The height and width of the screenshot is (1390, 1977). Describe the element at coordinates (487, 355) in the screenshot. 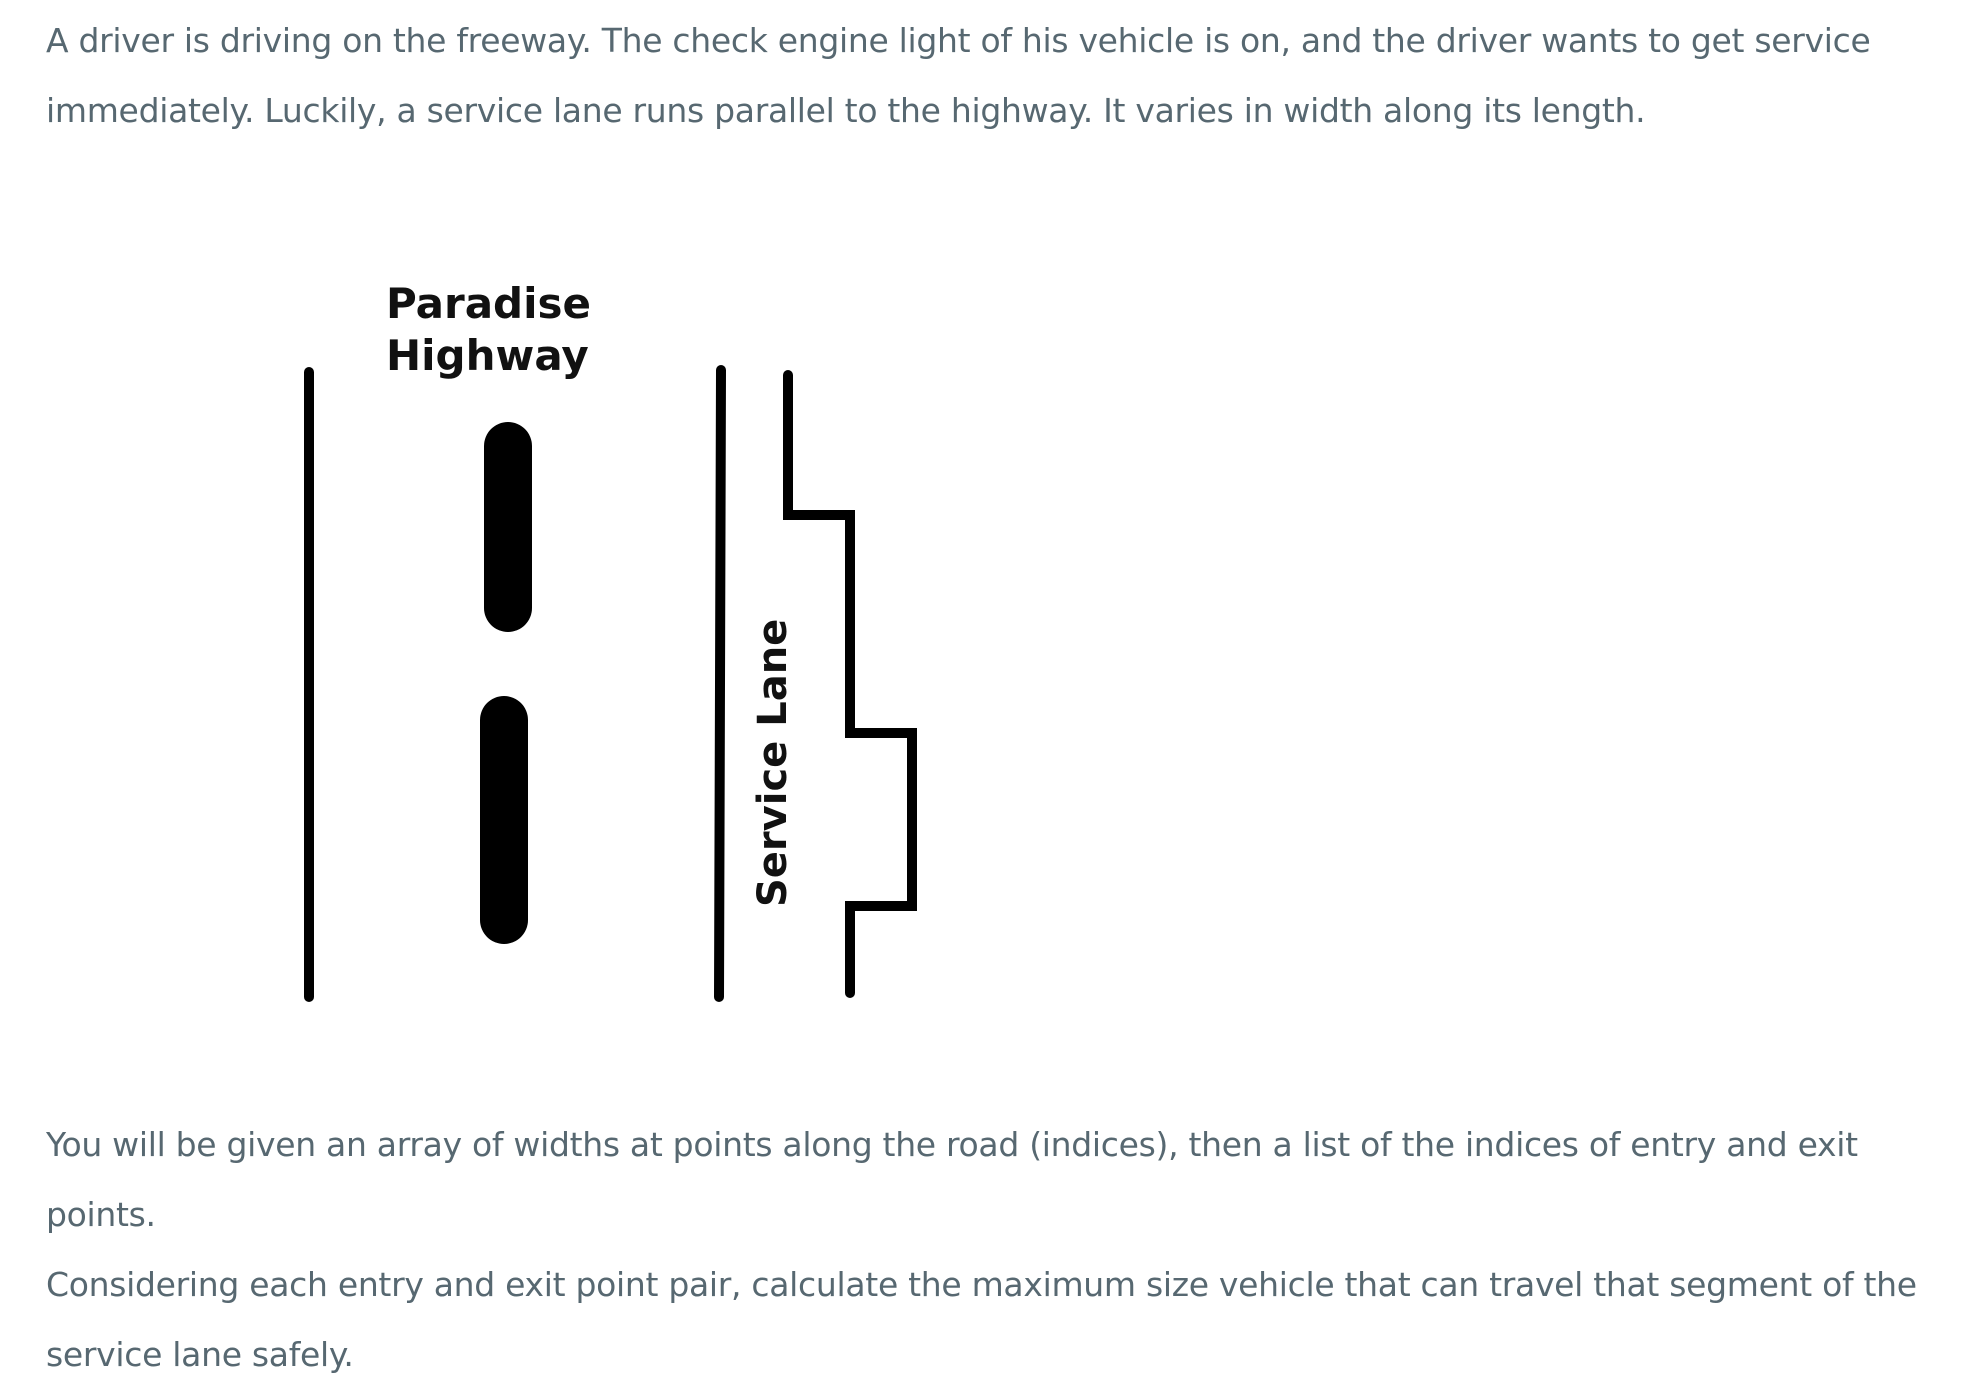

I see `highway-label-line-2: Highway` at that location.